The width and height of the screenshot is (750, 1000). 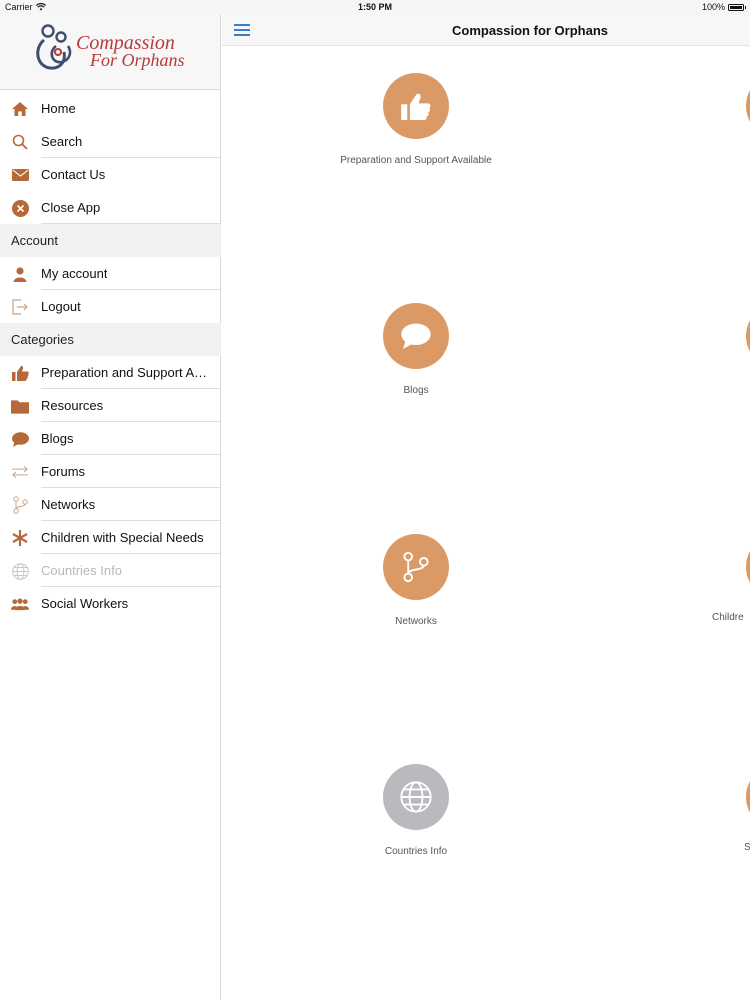 I want to click on logout-icon, so click(x=20, y=307).